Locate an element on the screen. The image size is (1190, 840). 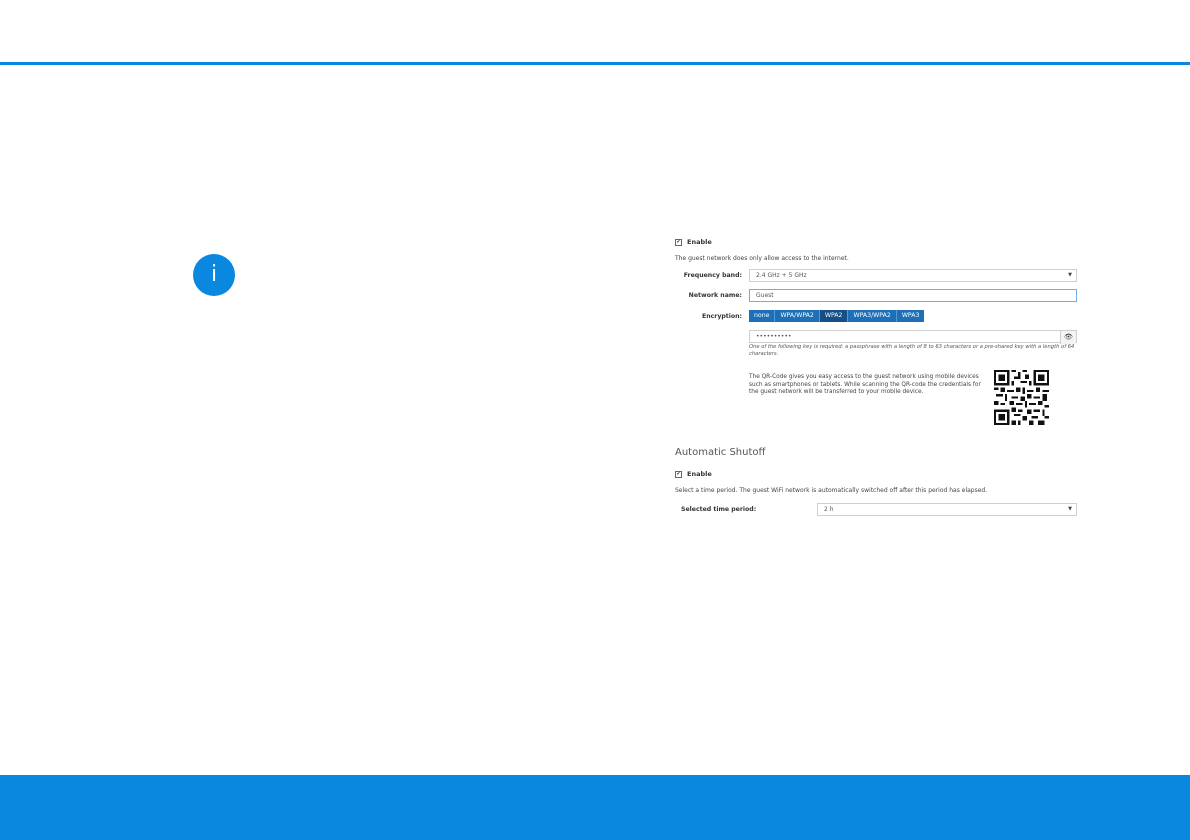
encryption-option-wpa2: WPA2 is located at coordinates (834, 316).